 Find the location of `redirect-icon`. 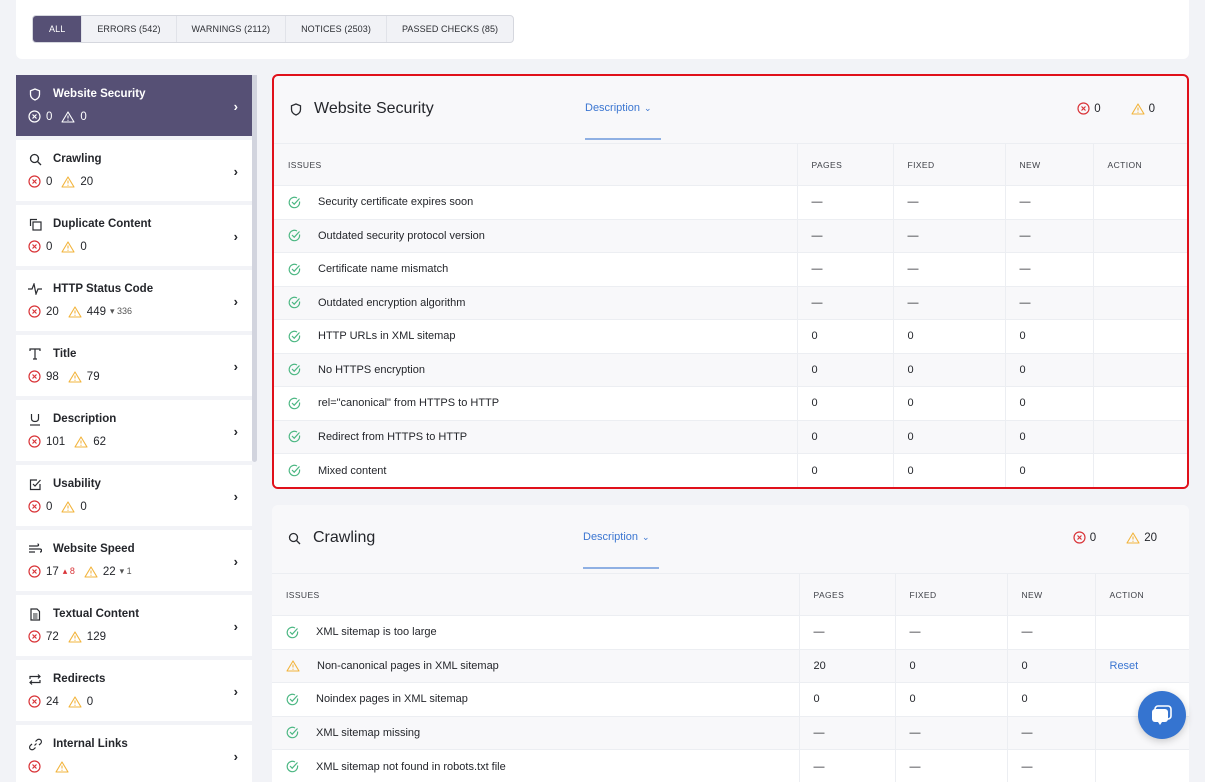

redirect-icon is located at coordinates (35, 679).